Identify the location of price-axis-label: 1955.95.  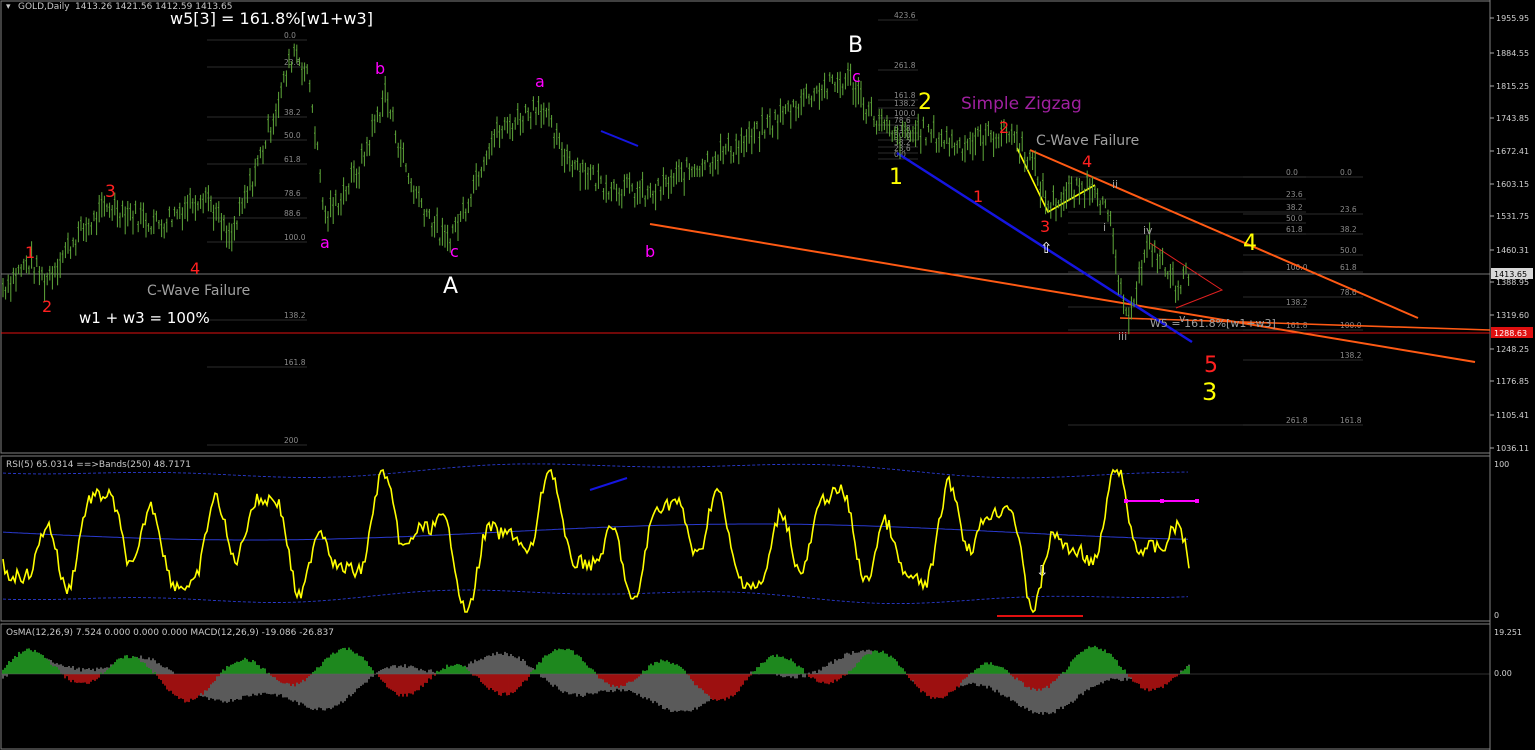
(1512, 18).